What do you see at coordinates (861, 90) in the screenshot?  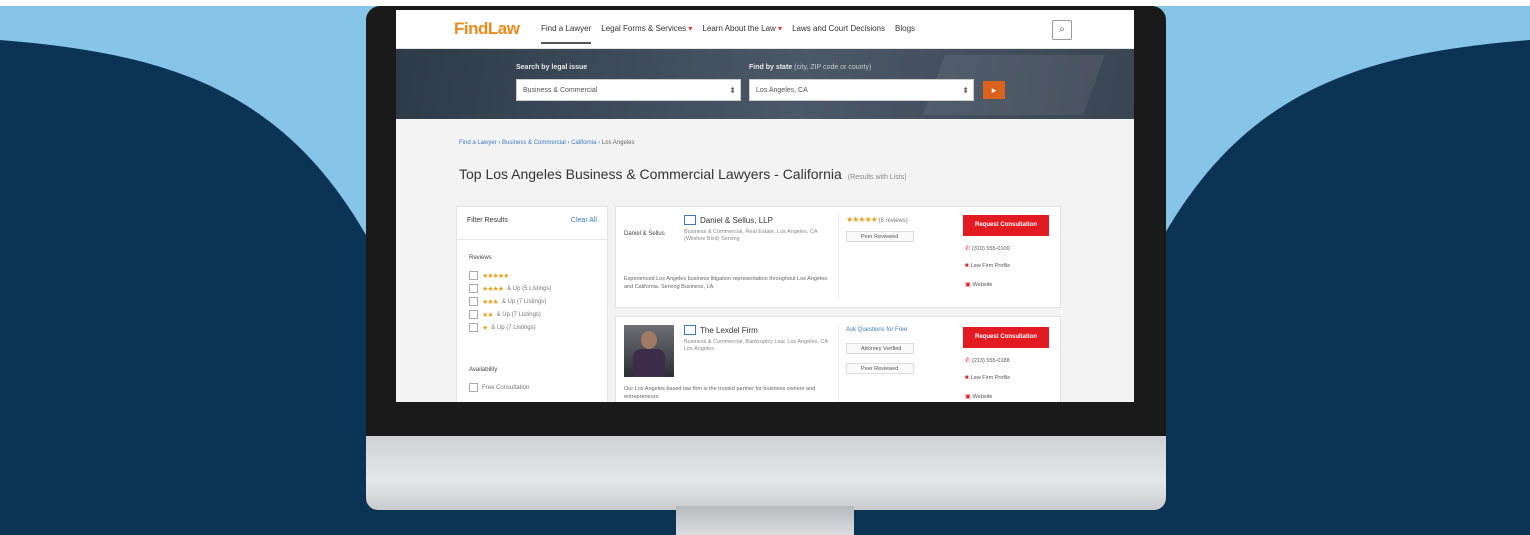 I see `location-select: Los Angeles, CA ⬍` at bounding box center [861, 90].